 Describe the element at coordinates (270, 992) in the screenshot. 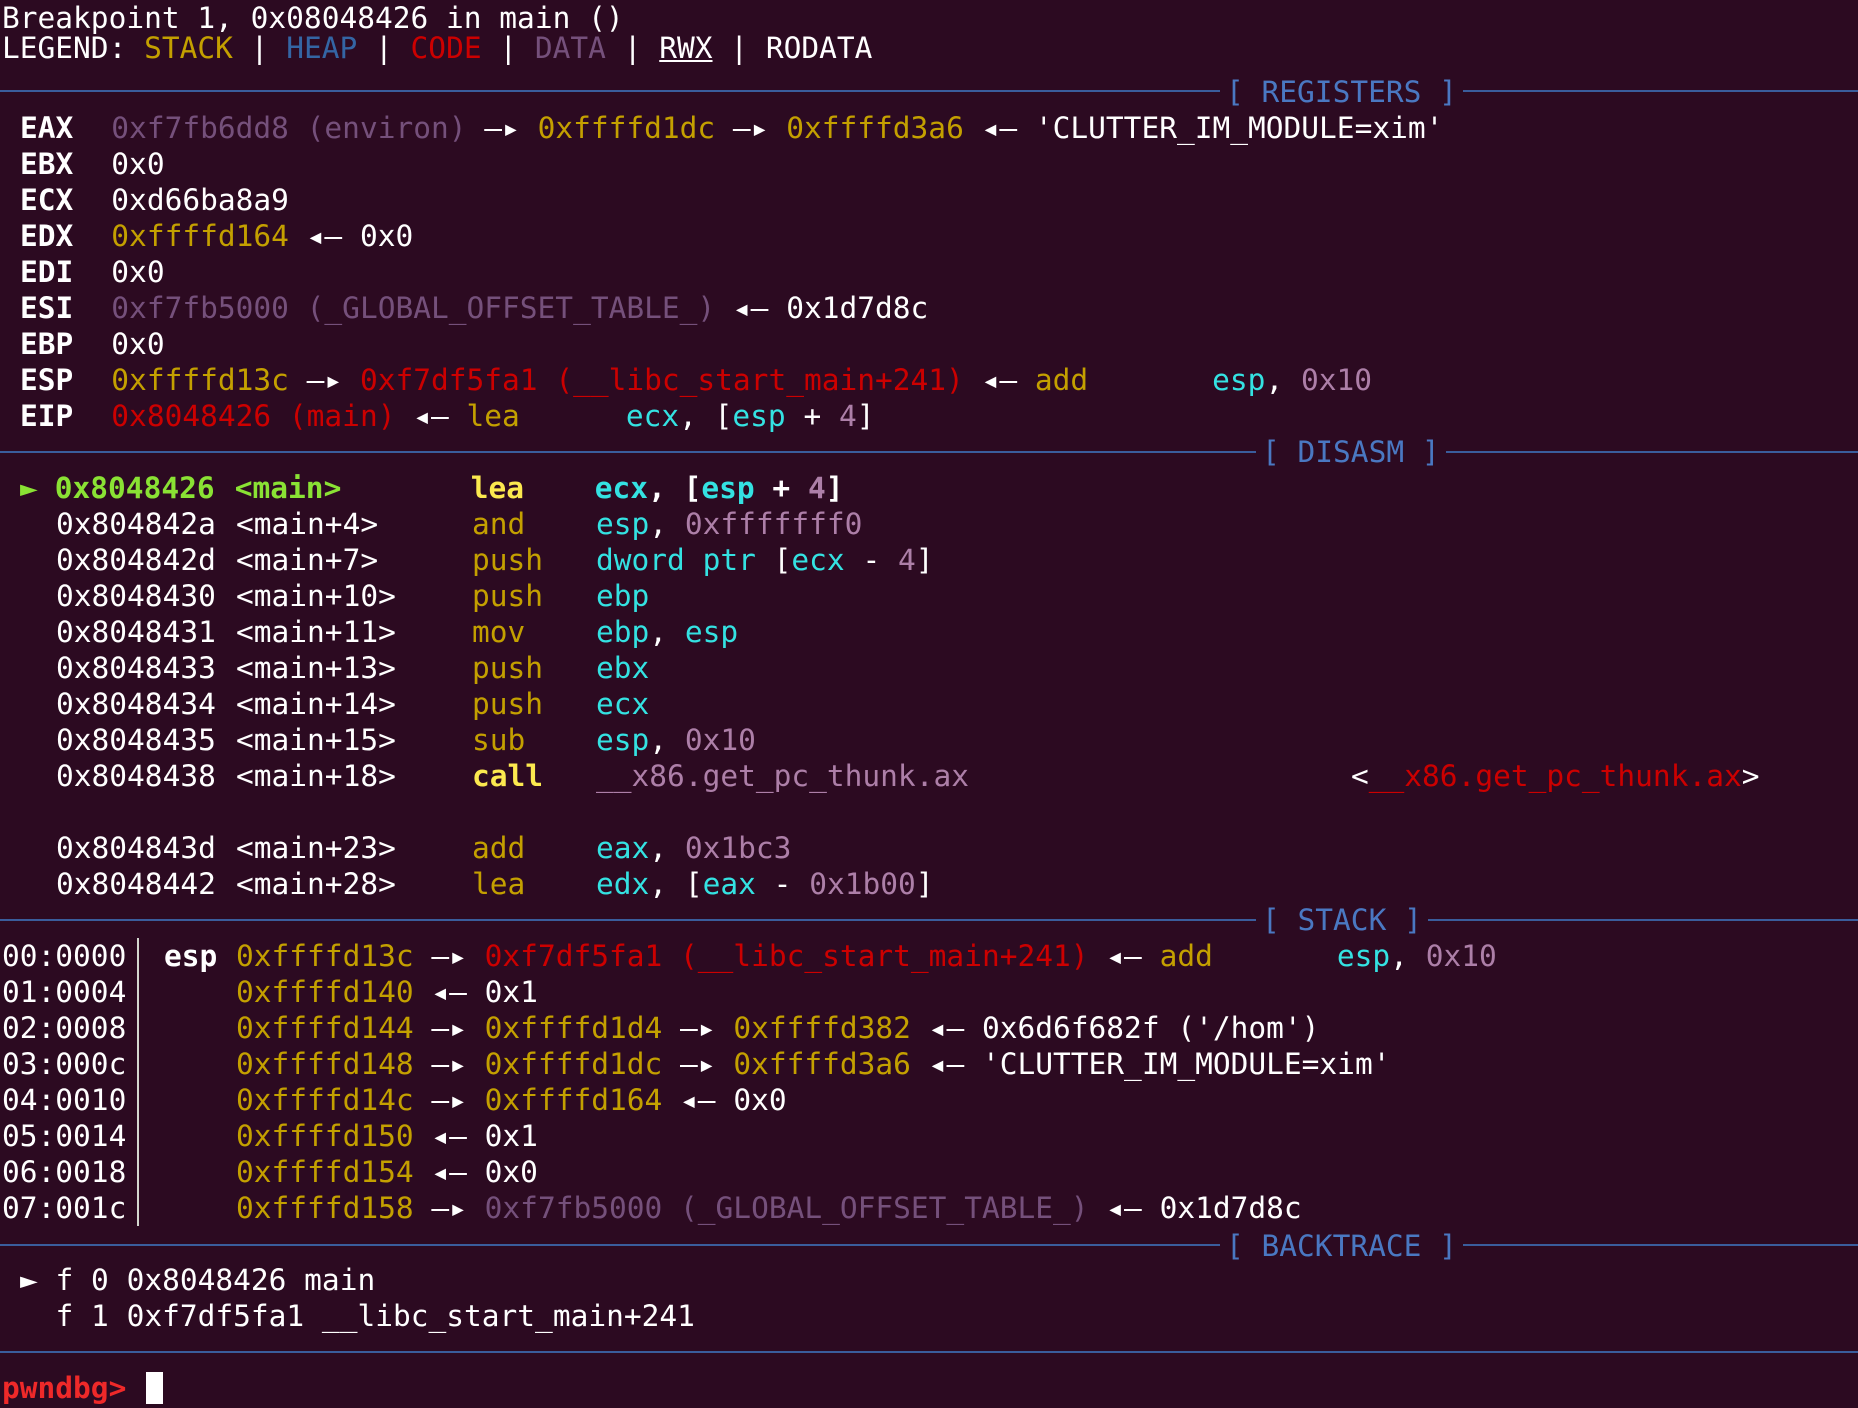

I see `stack-row: 01:0004 0xffffd140 ◂— 0x1` at that location.